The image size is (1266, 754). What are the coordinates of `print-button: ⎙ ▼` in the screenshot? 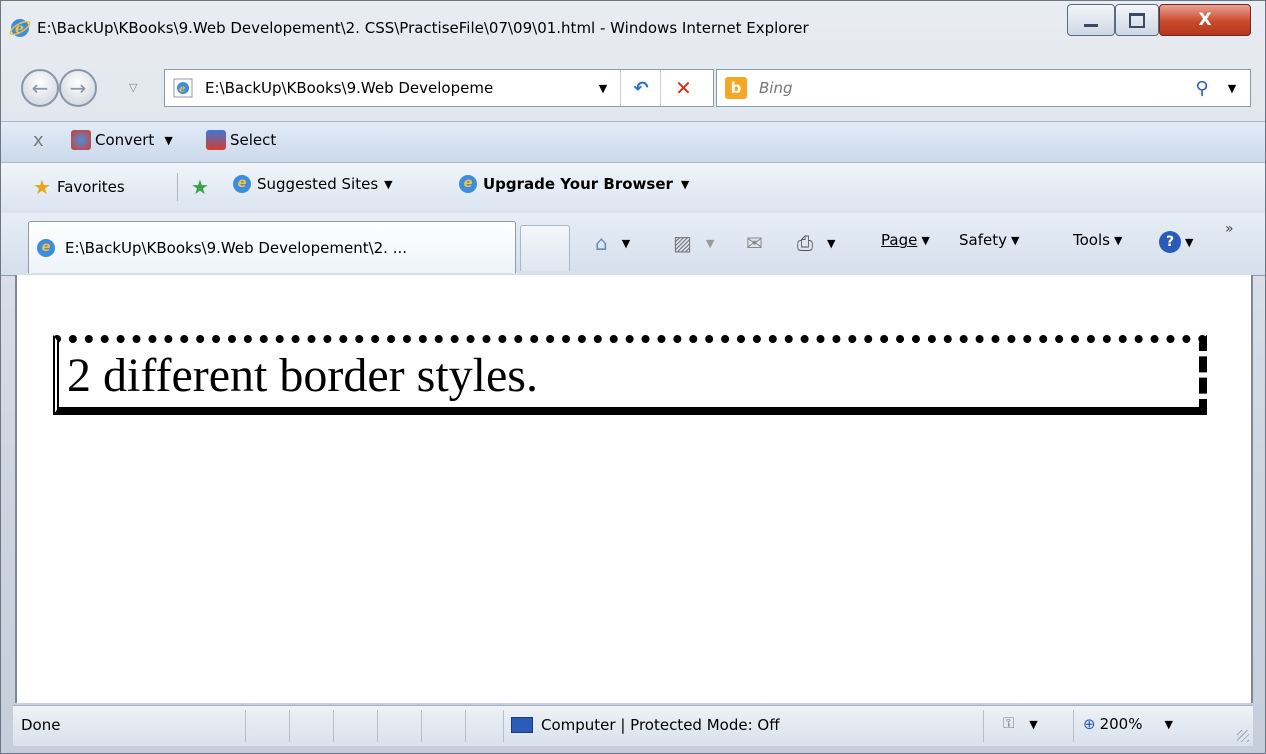 It's located at (816, 243).